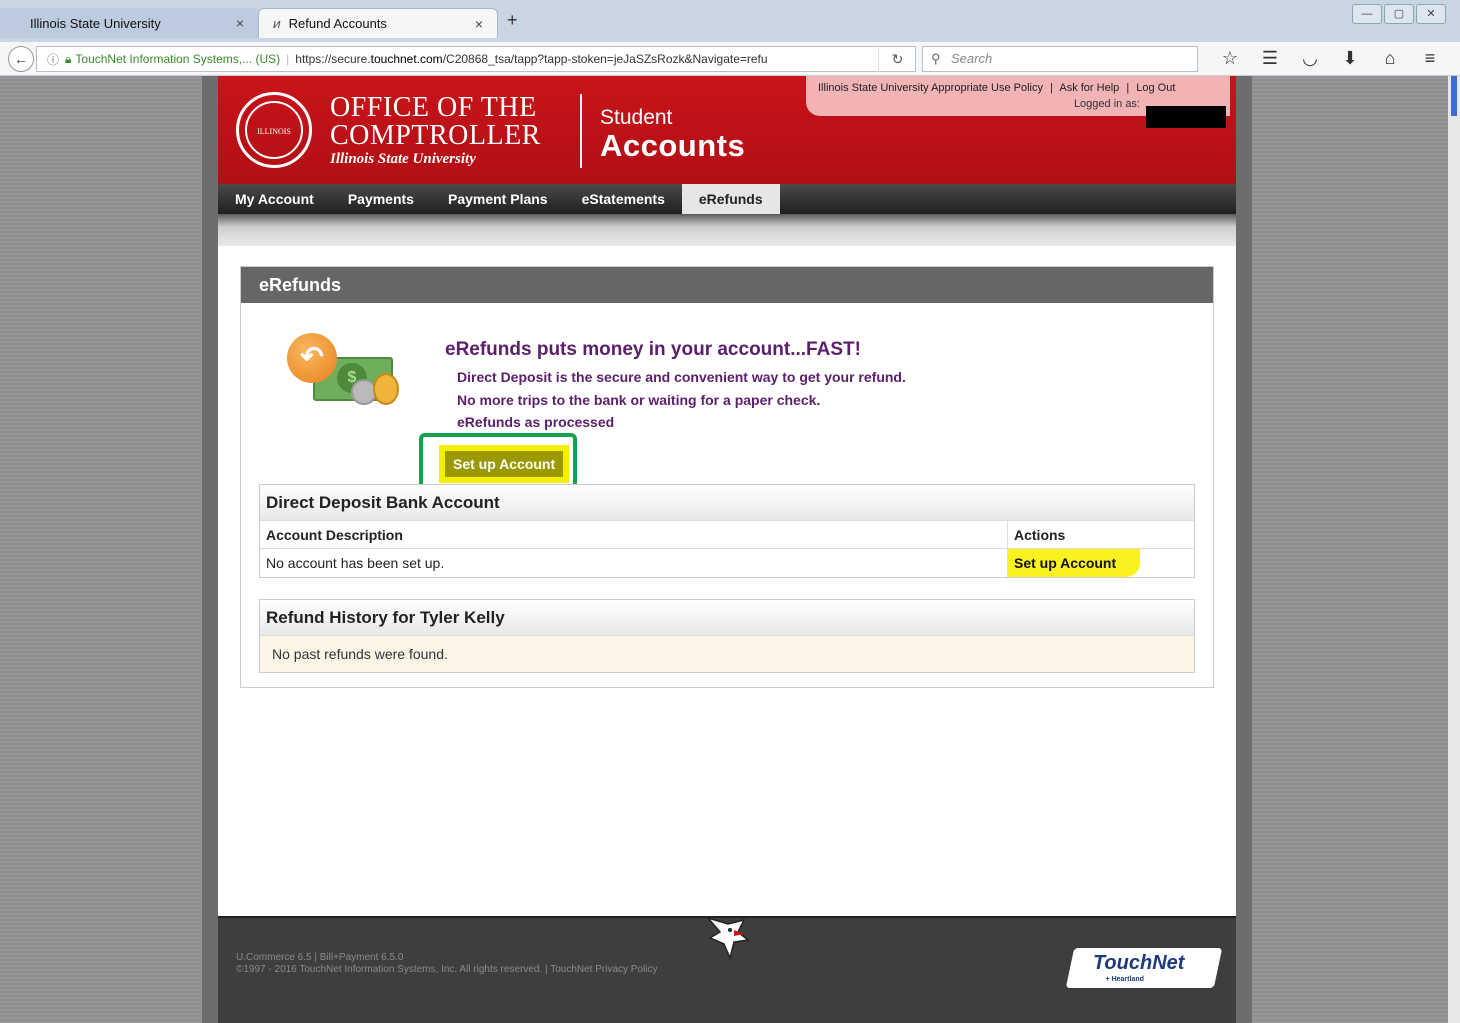  Describe the element at coordinates (1430, 58) in the screenshot. I see `menu-icon: ≡` at that location.